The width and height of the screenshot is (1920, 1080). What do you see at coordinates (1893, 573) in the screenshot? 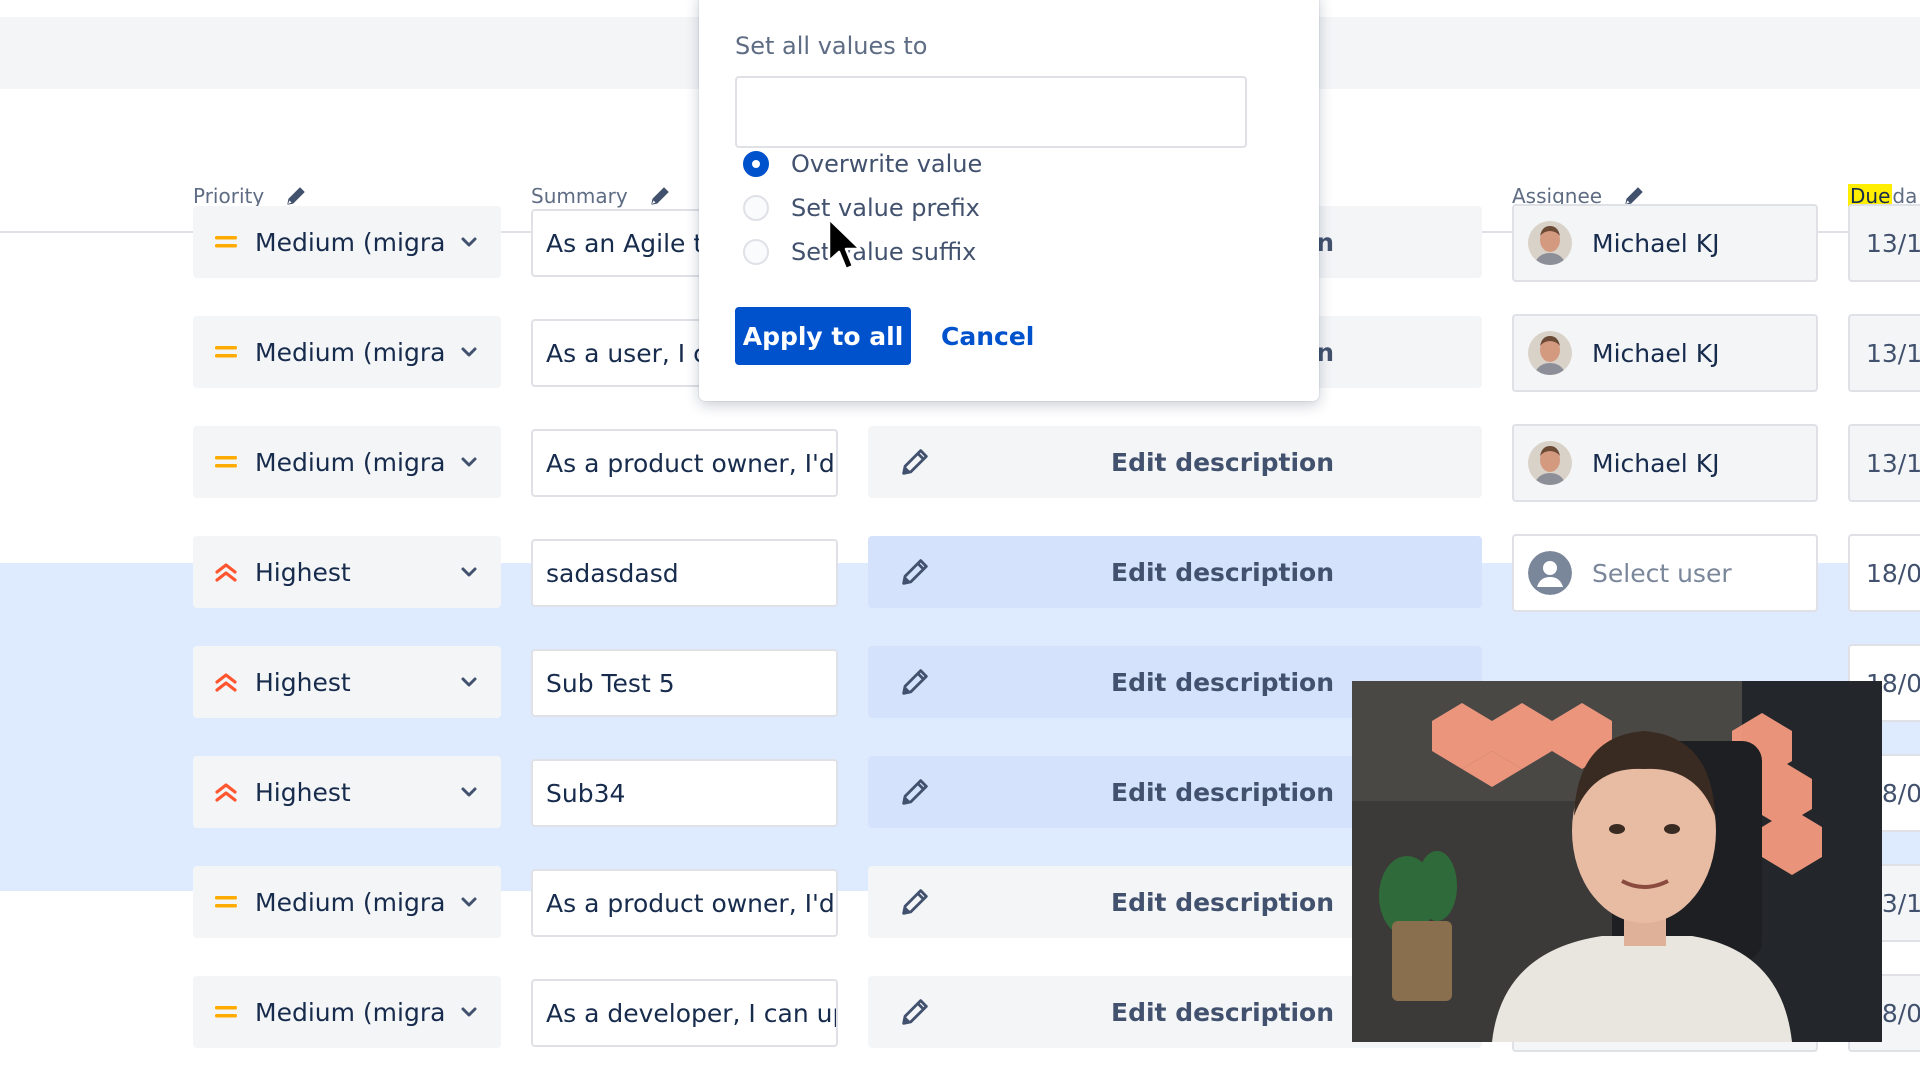
I see `due-date-text: 18/0` at bounding box center [1893, 573].